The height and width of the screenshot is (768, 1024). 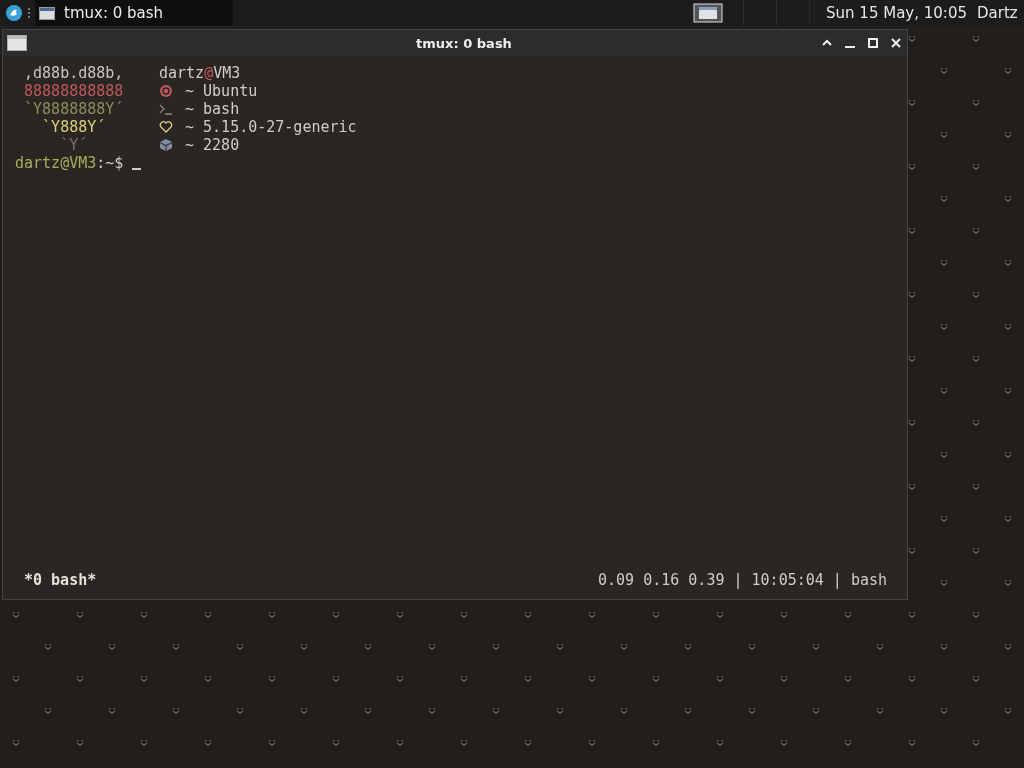 What do you see at coordinates (873, 43) in the screenshot?
I see `maximize-icon` at bounding box center [873, 43].